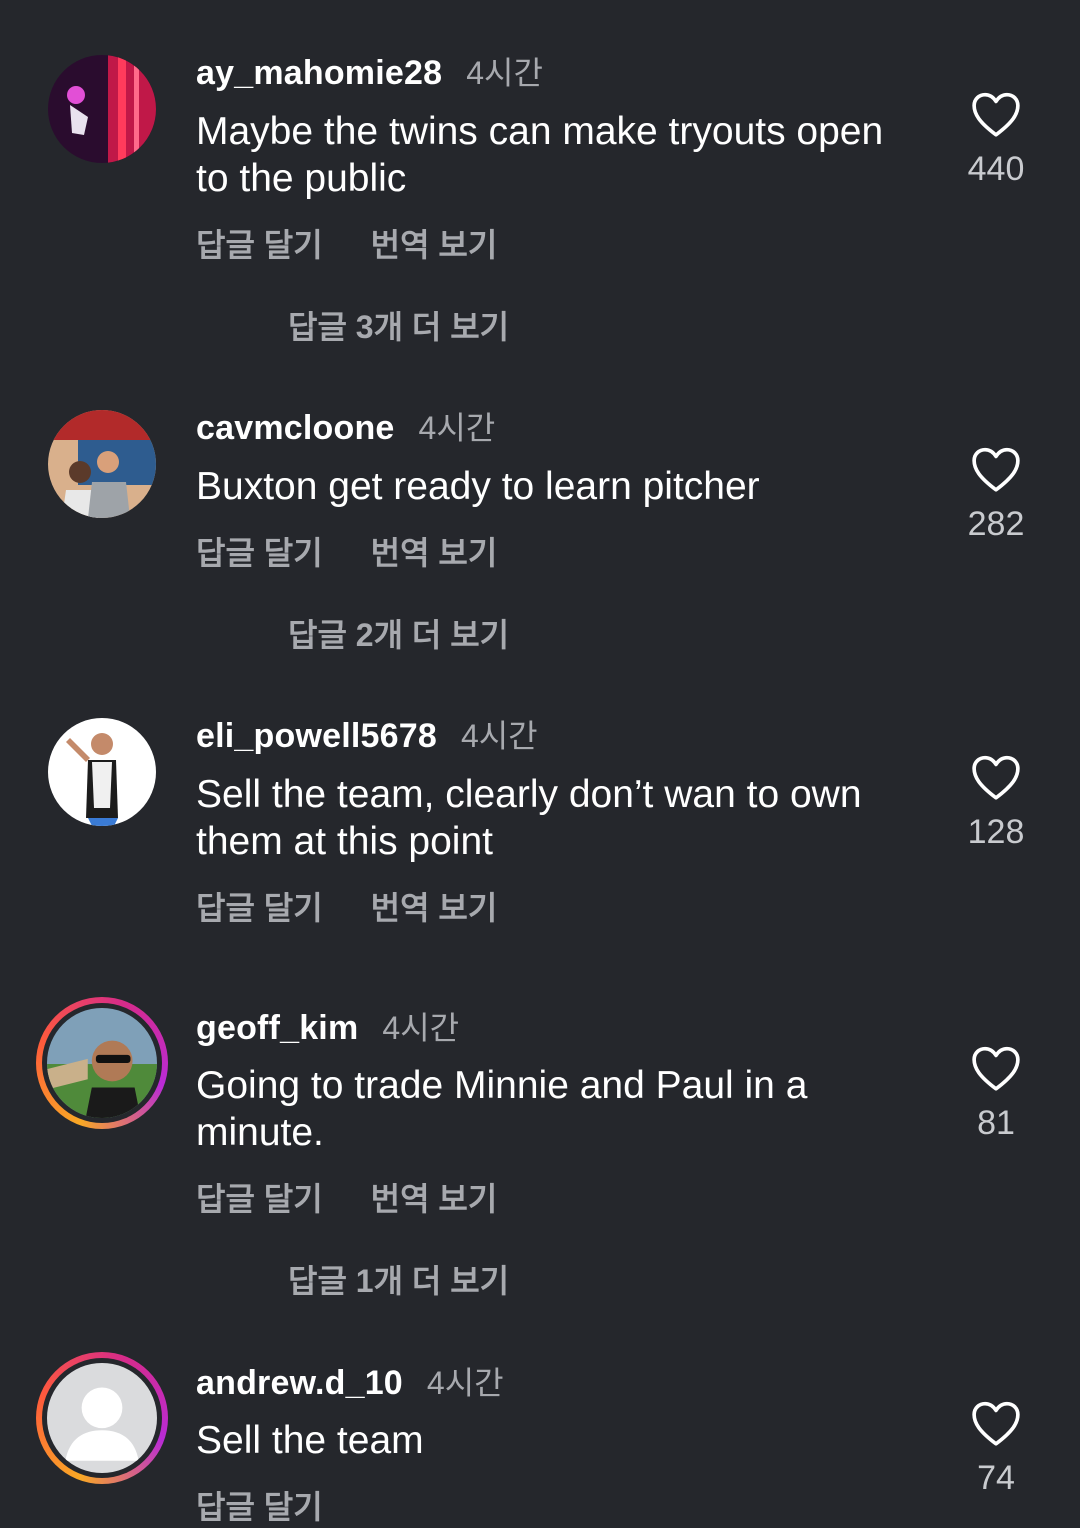 The height and width of the screenshot is (1528, 1080). What do you see at coordinates (996, 1449) in the screenshot?
I see `like-button: 74` at bounding box center [996, 1449].